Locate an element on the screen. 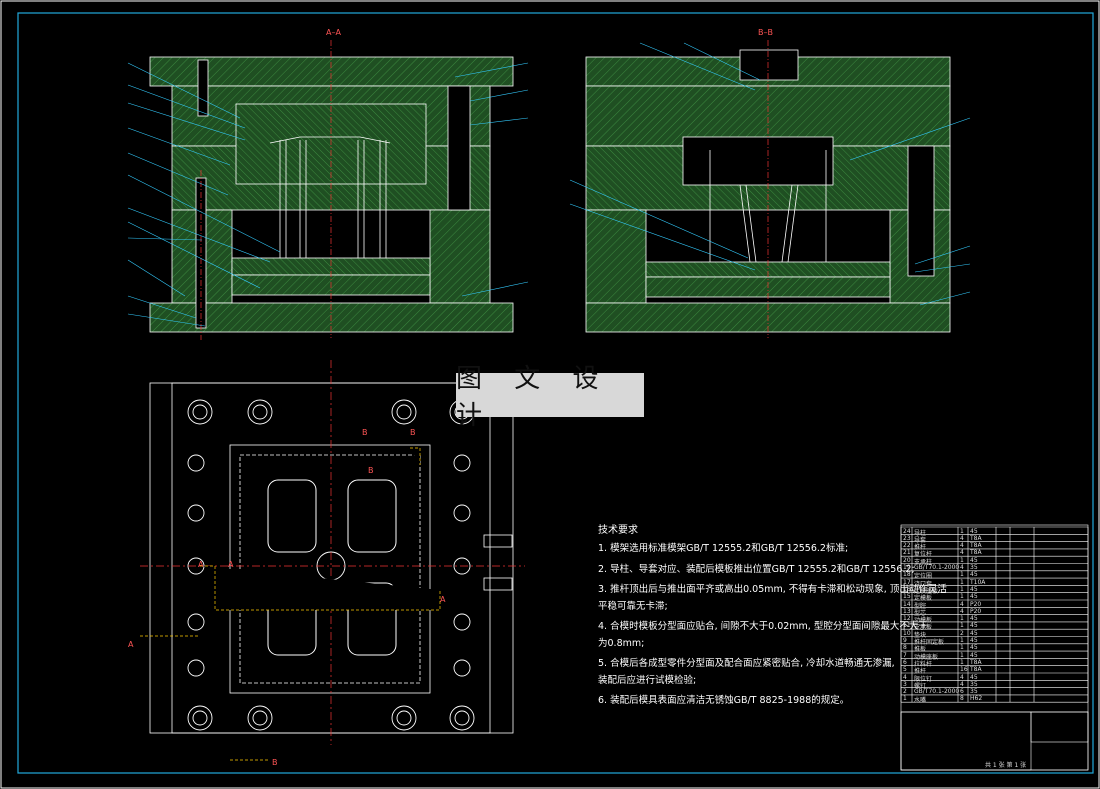  title-block-cell-text: H62 is located at coordinates (976, 699).